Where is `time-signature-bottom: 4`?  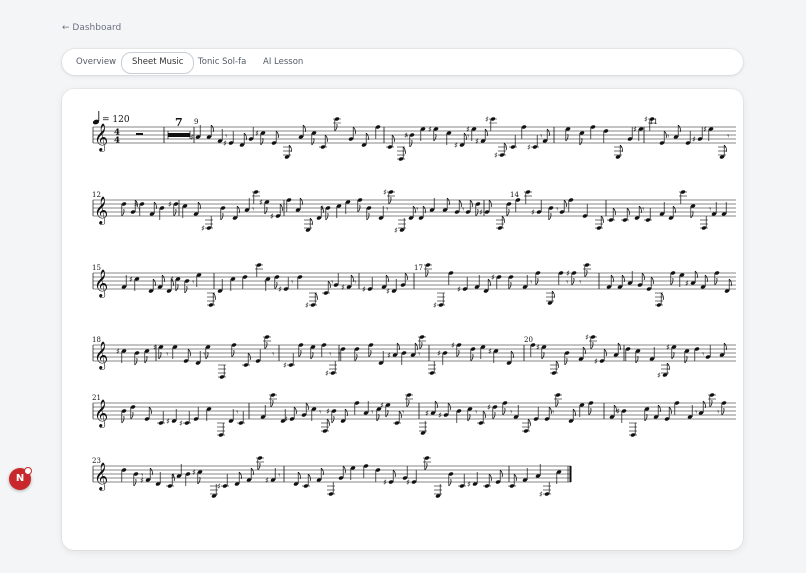 time-signature-bottom: 4 is located at coordinates (117, 141).